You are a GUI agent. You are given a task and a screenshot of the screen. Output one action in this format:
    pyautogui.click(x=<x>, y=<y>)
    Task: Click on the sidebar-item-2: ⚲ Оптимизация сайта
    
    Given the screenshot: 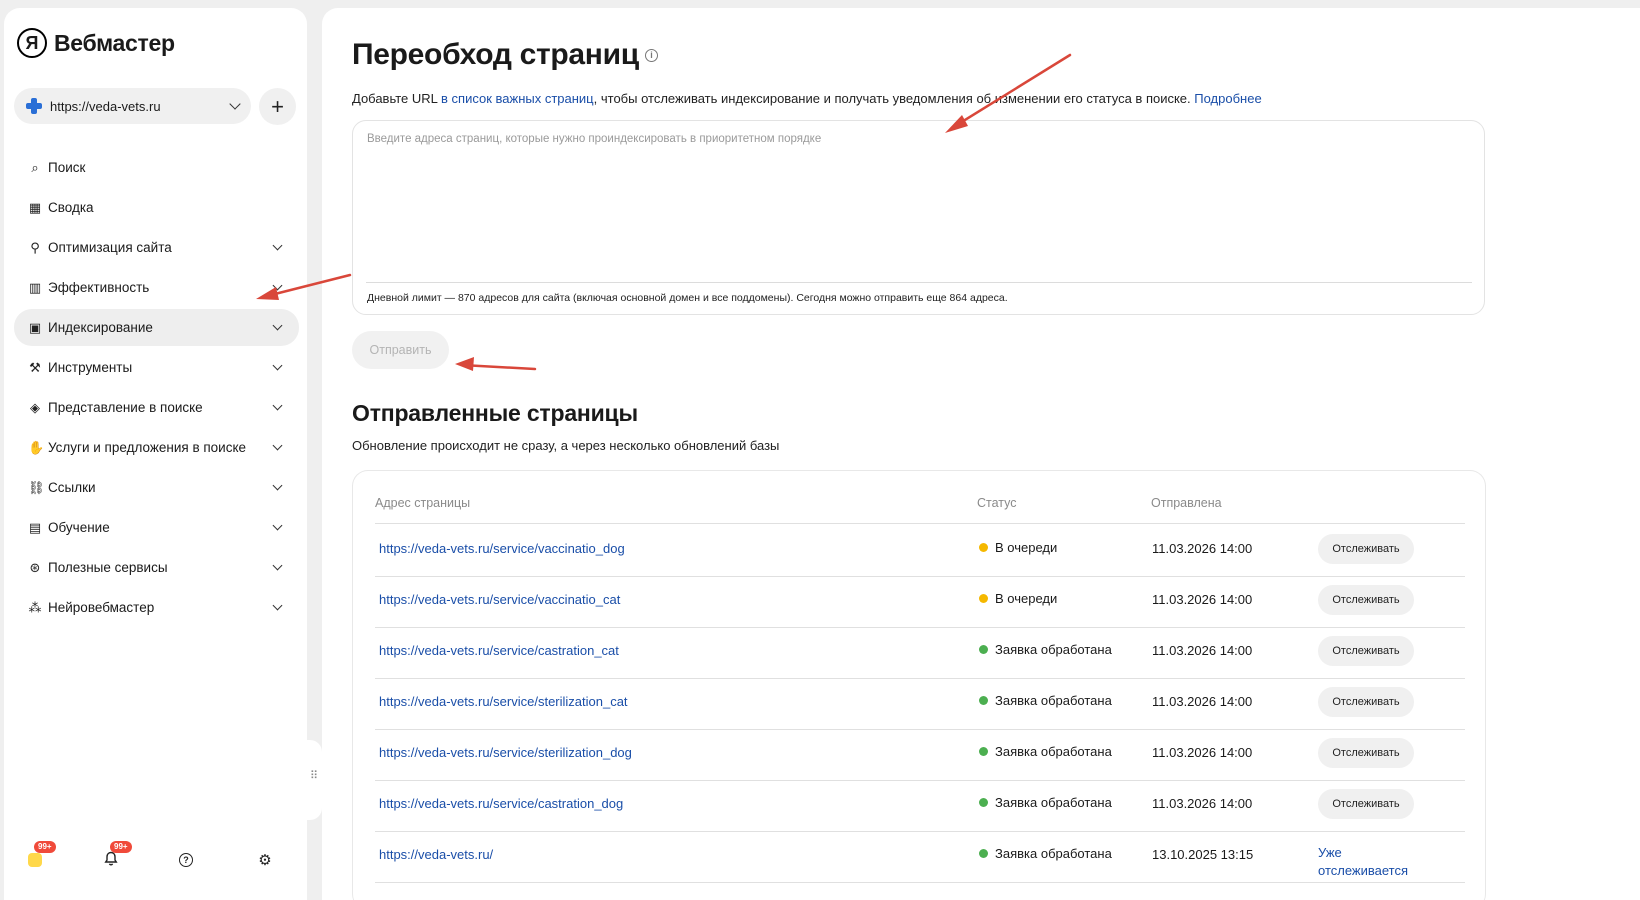 What is the action you would take?
    pyautogui.click(x=156, y=247)
    